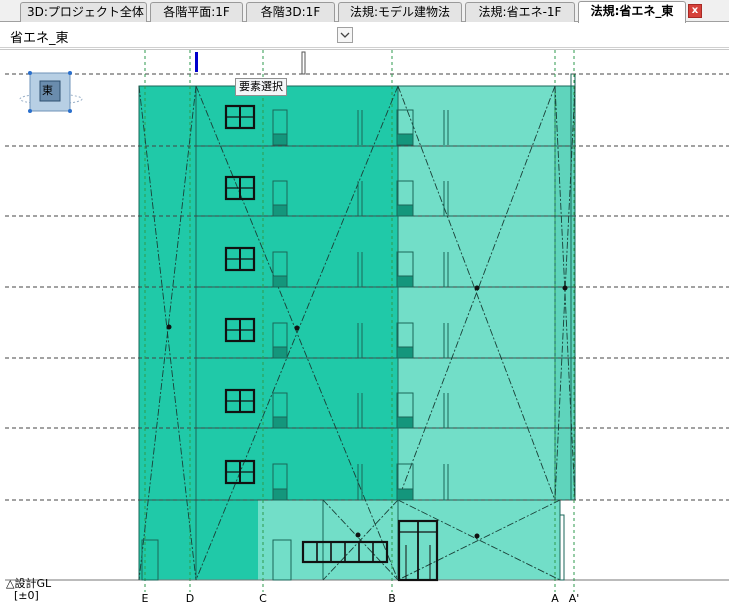  What do you see at coordinates (364, 35) in the screenshot?
I see `view-selector-bar: 省エネ_東` at bounding box center [364, 35].